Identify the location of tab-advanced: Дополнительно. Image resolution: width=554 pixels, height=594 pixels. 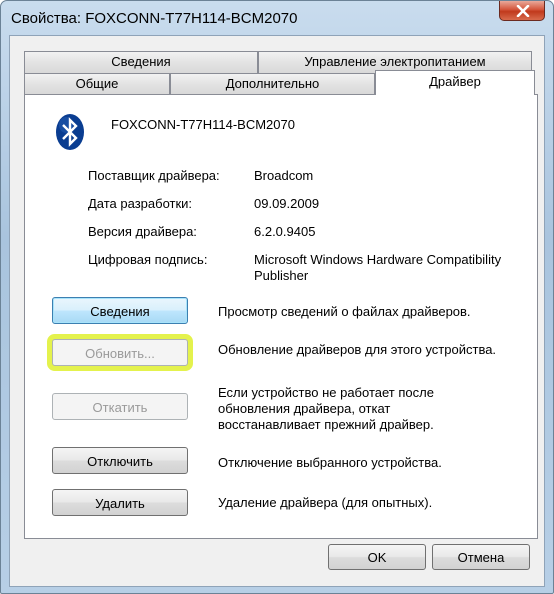
(272, 83).